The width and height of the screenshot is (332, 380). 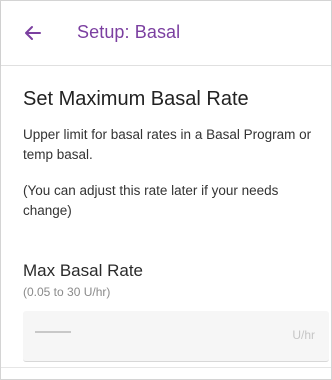 I want to click on unit-label: U/hr, so click(x=303, y=335).